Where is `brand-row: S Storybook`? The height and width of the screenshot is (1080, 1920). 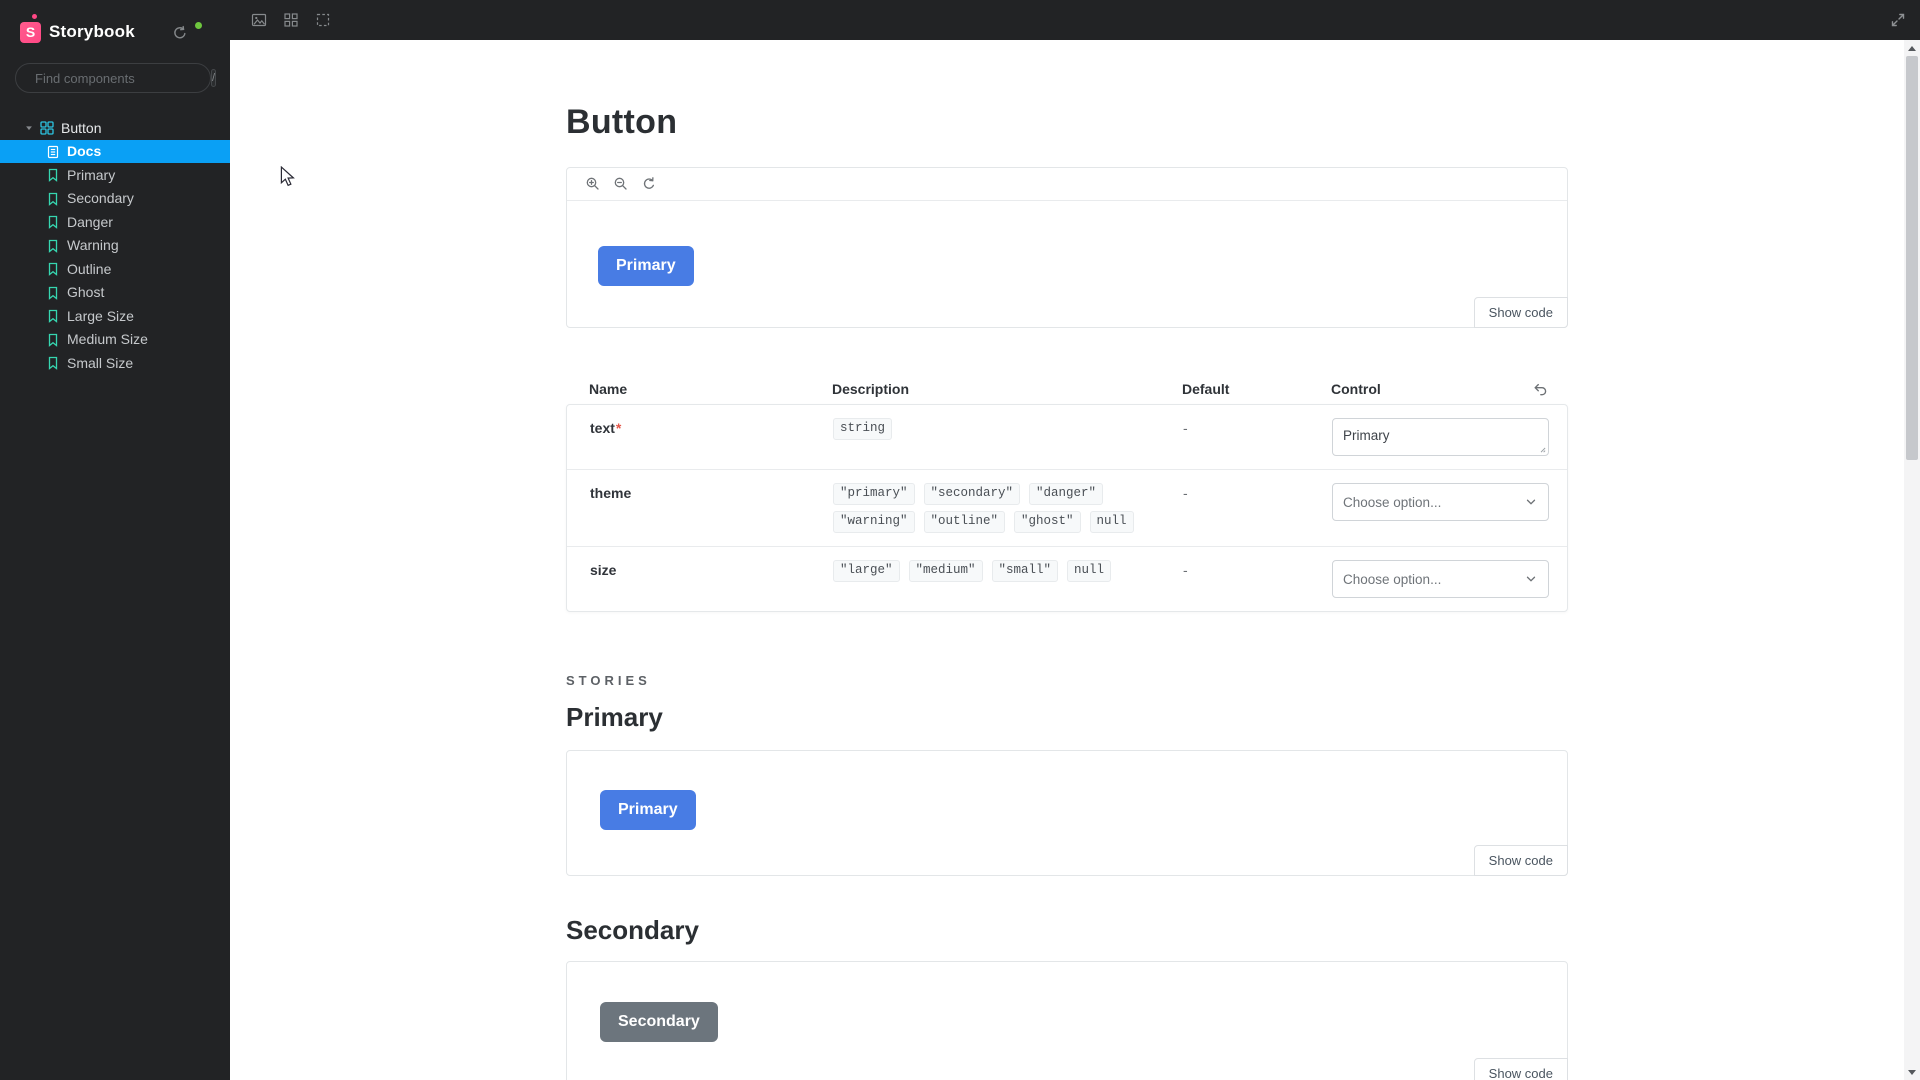
brand-row: S Storybook is located at coordinates (118, 31).